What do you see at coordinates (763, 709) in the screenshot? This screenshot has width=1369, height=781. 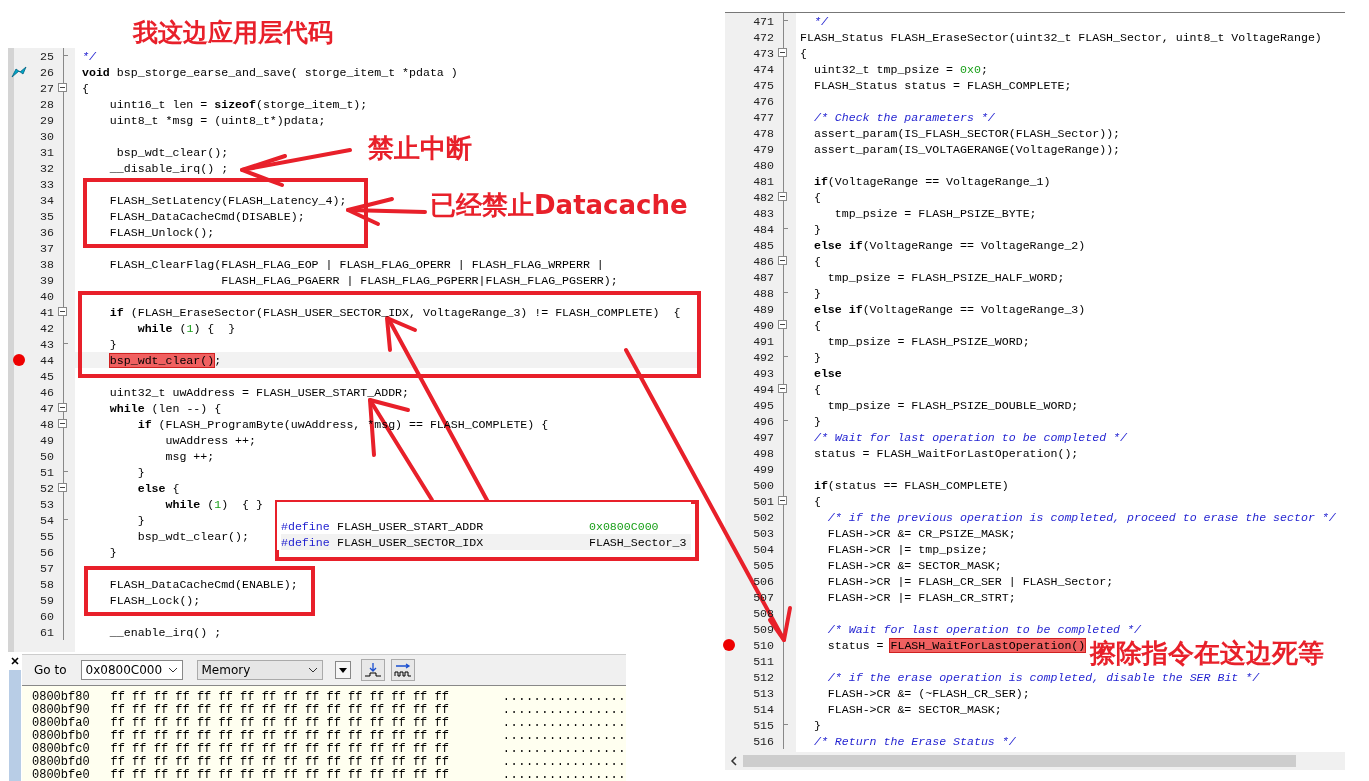 I see `line-number: 514` at bounding box center [763, 709].